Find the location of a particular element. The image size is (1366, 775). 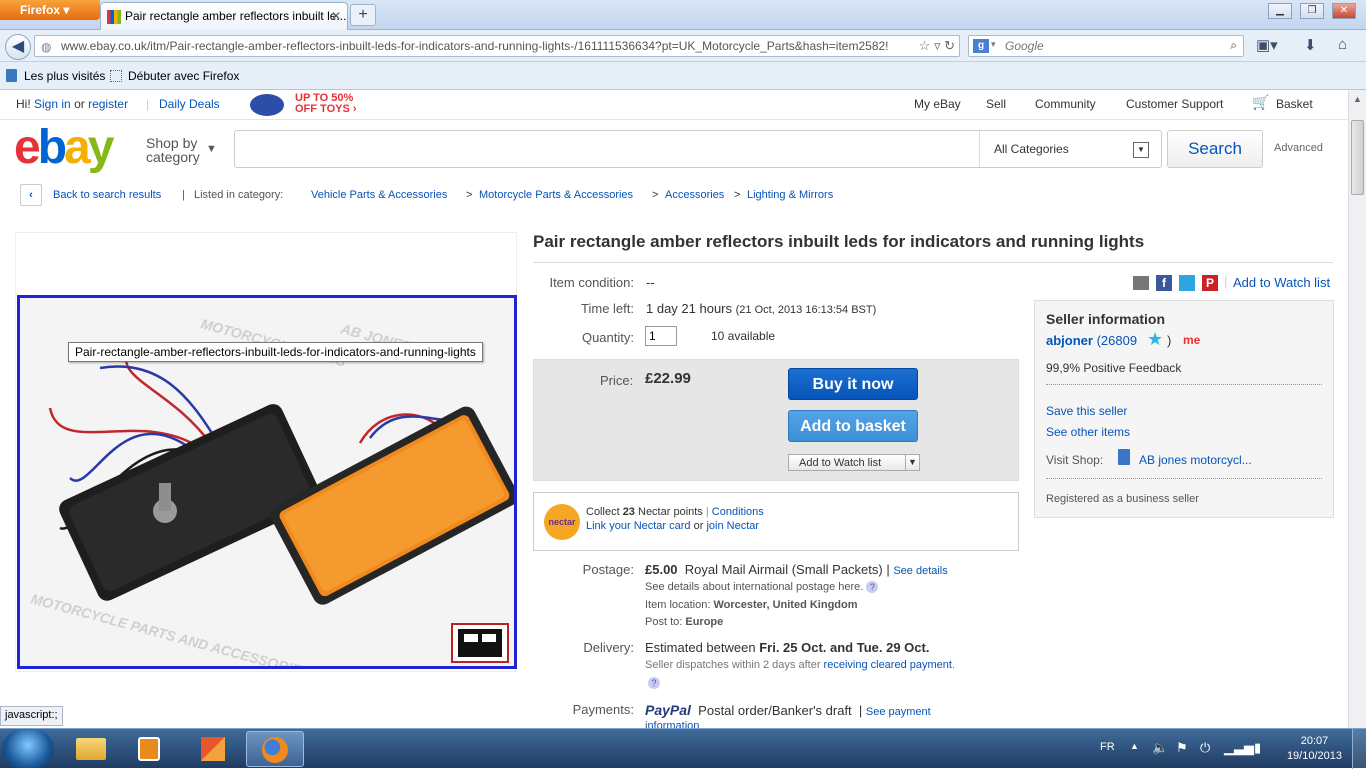

scroll-thumb is located at coordinates (1357, 157).